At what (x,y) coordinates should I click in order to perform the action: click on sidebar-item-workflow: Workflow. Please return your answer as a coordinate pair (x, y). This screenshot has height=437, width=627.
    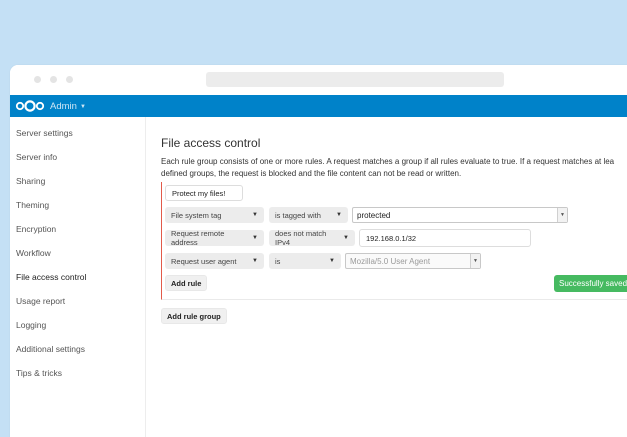
    Looking at the image, I should click on (33, 253).